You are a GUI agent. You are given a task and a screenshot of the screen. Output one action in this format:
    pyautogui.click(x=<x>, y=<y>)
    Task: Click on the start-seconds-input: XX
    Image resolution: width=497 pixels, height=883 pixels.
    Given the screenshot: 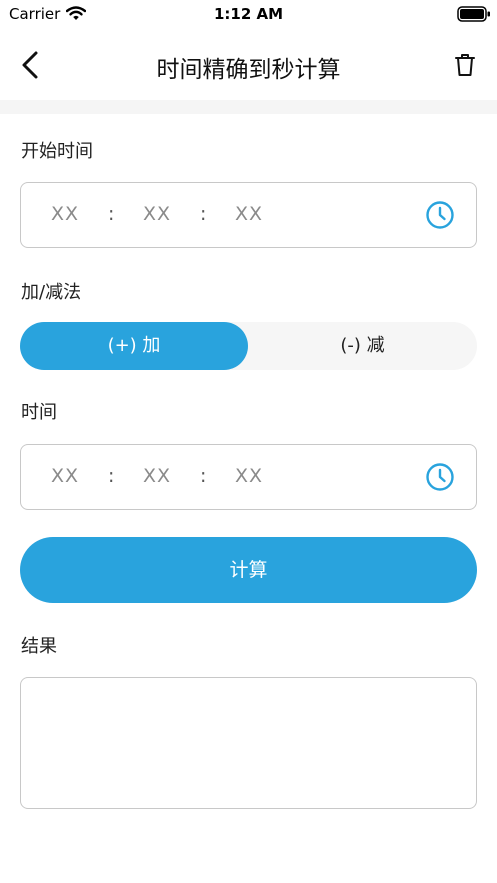 What is the action you would take?
    pyautogui.click(x=249, y=214)
    